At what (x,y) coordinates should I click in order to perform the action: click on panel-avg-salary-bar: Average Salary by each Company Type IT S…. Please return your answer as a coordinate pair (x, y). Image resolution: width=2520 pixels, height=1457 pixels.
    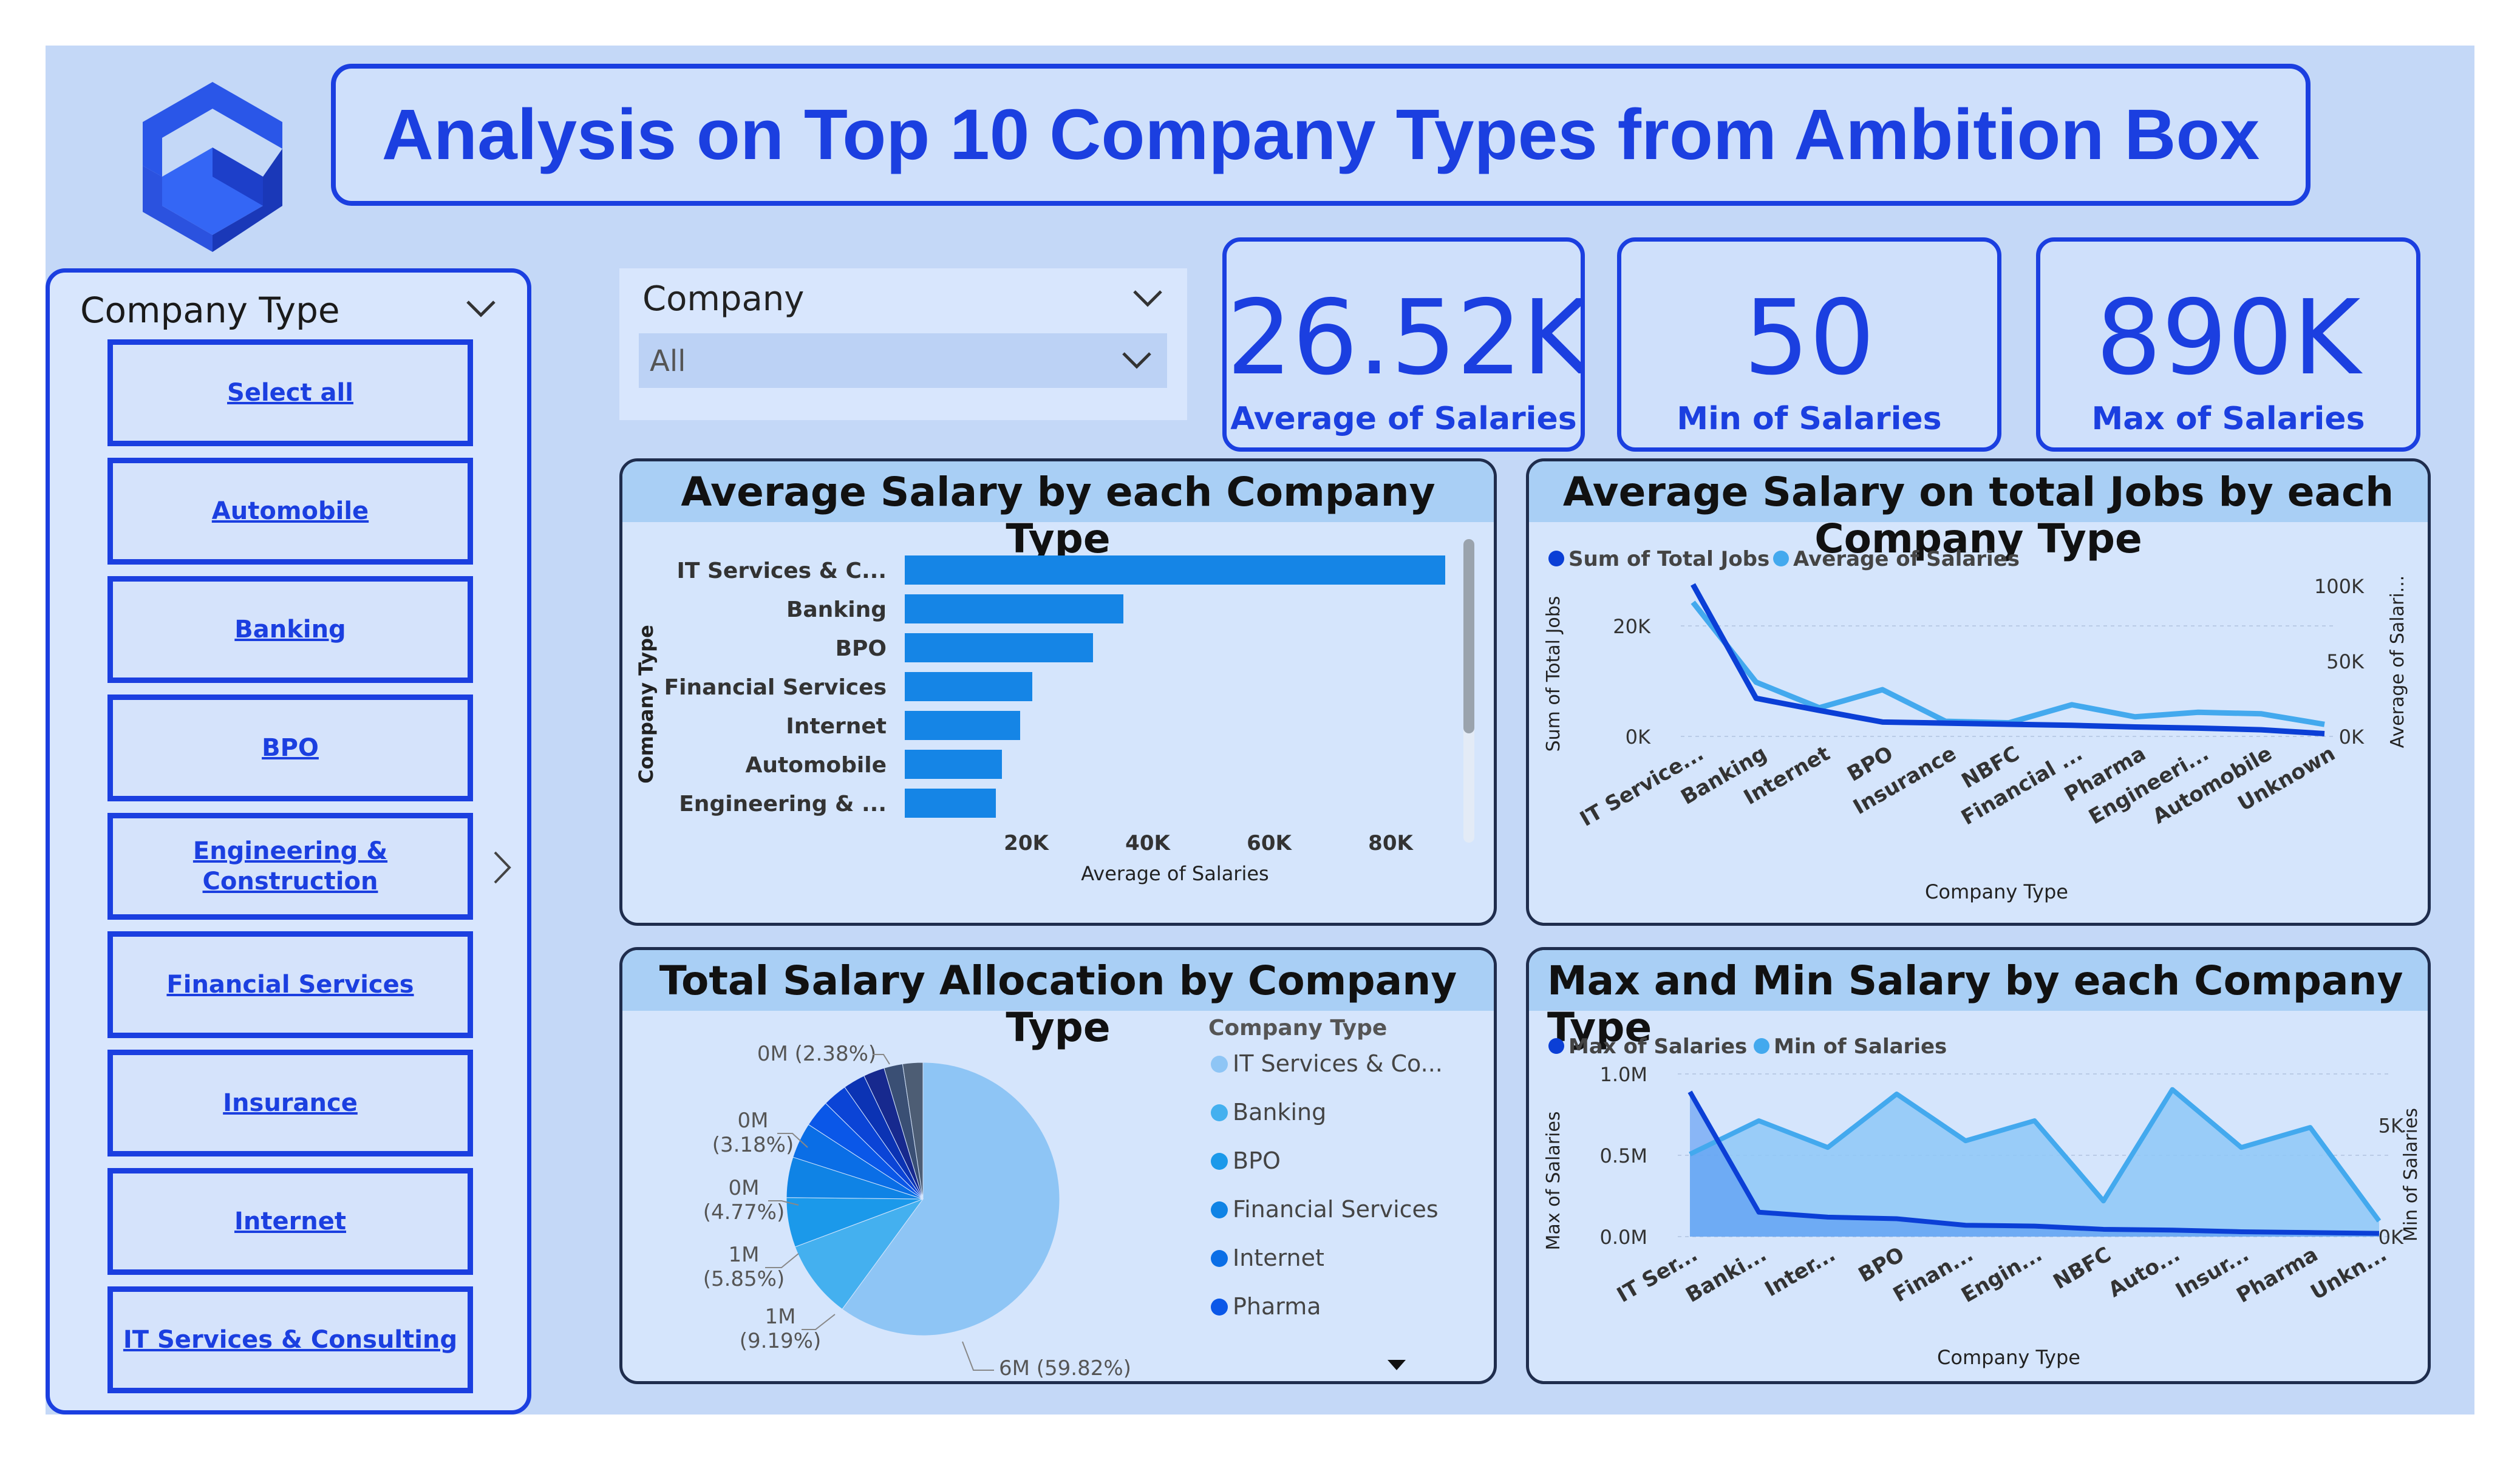
    Looking at the image, I should click on (1058, 692).